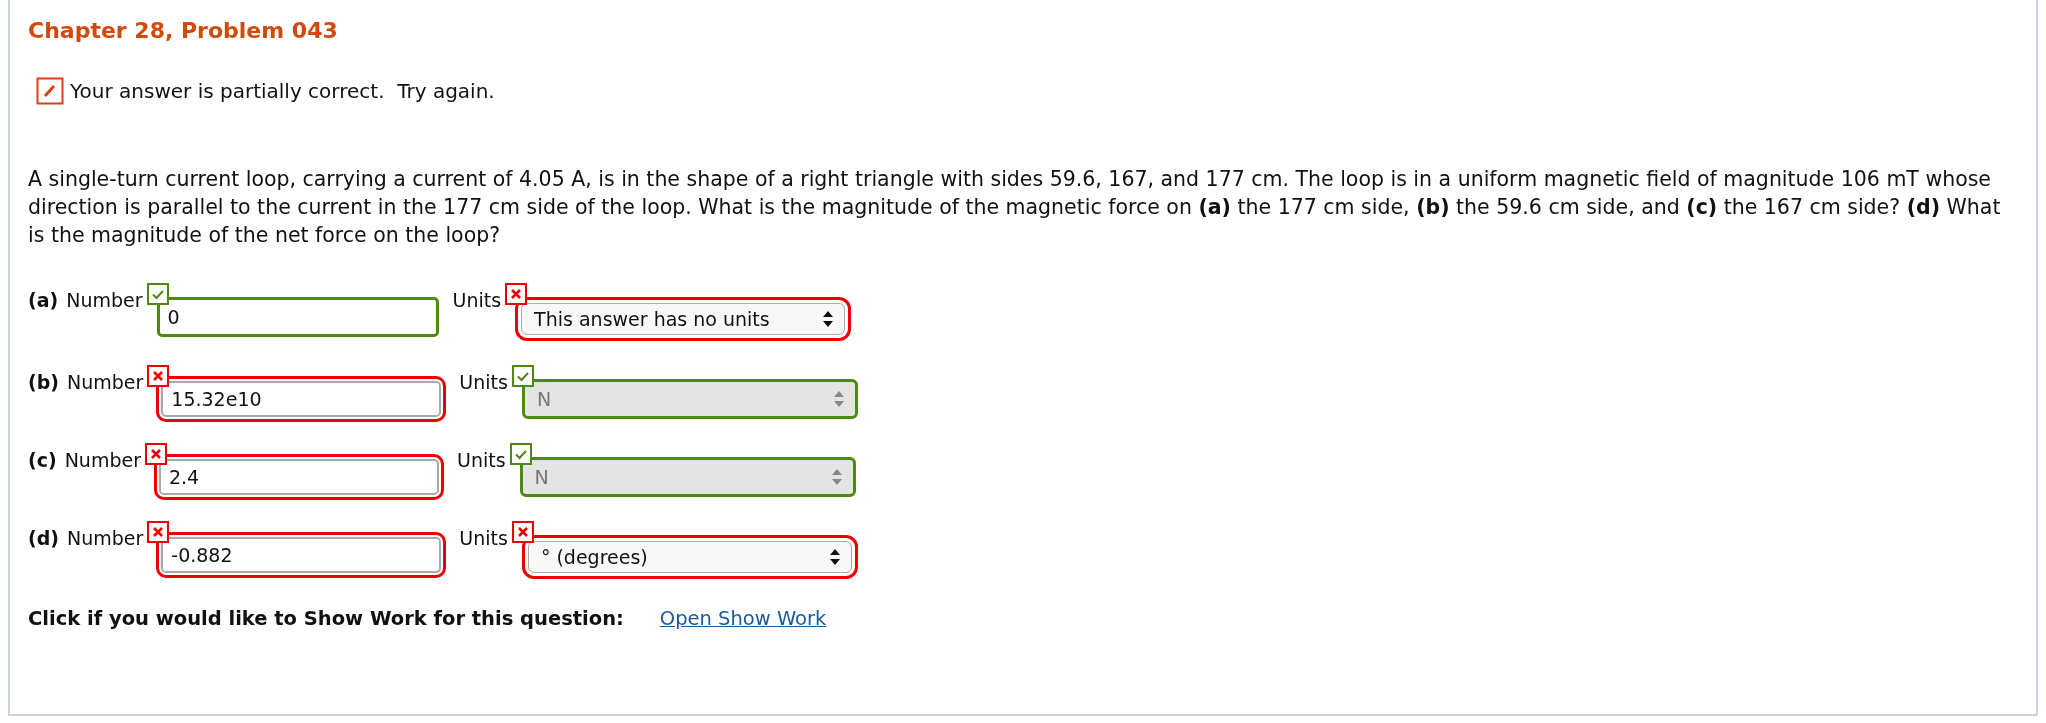 Image resolution: width=2046 pixels, height=723 pixels. What do you see at coordinates (43, 382) in the screenshot?
I see `part-label: (b)` at bounding box center [43, 382].